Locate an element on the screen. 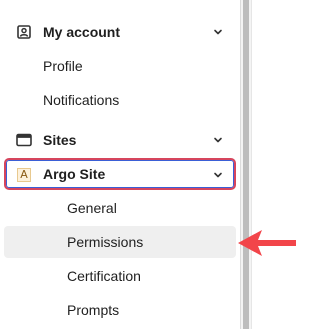 The image size is (332, 329). nav-item-label: General is located at coordinates (92, 208).